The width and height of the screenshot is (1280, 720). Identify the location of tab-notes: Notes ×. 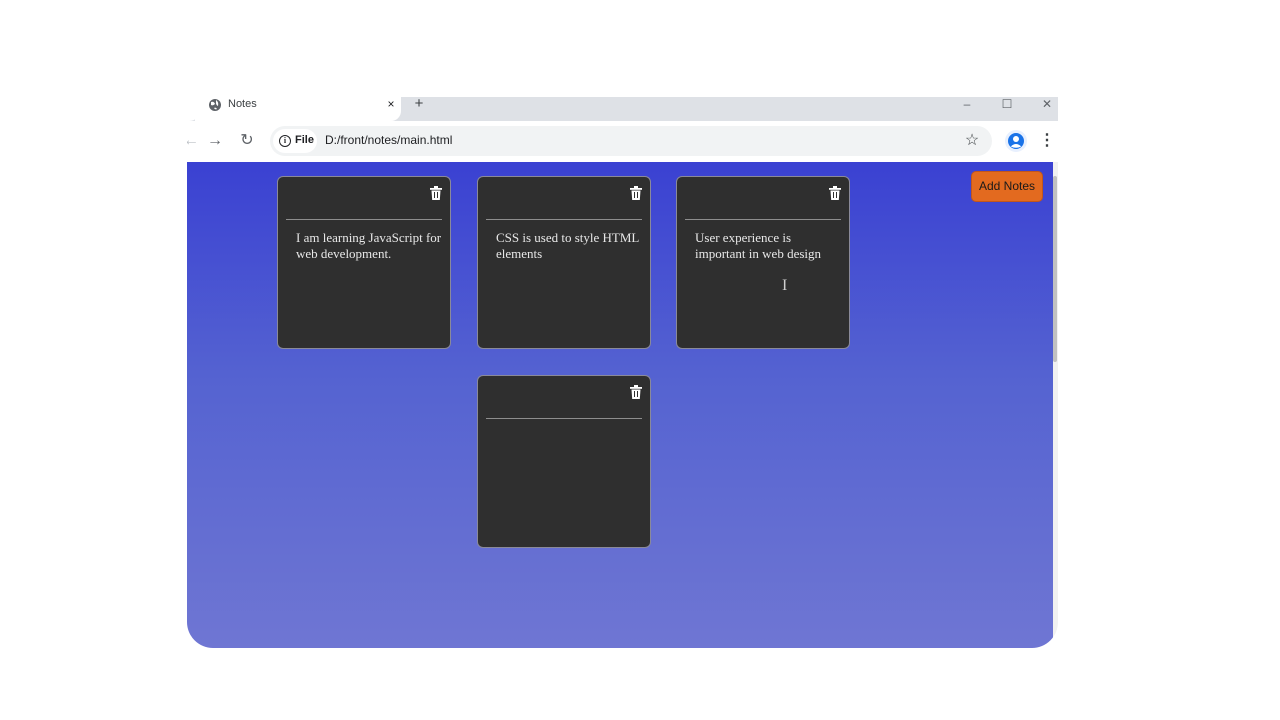
(298, 109).